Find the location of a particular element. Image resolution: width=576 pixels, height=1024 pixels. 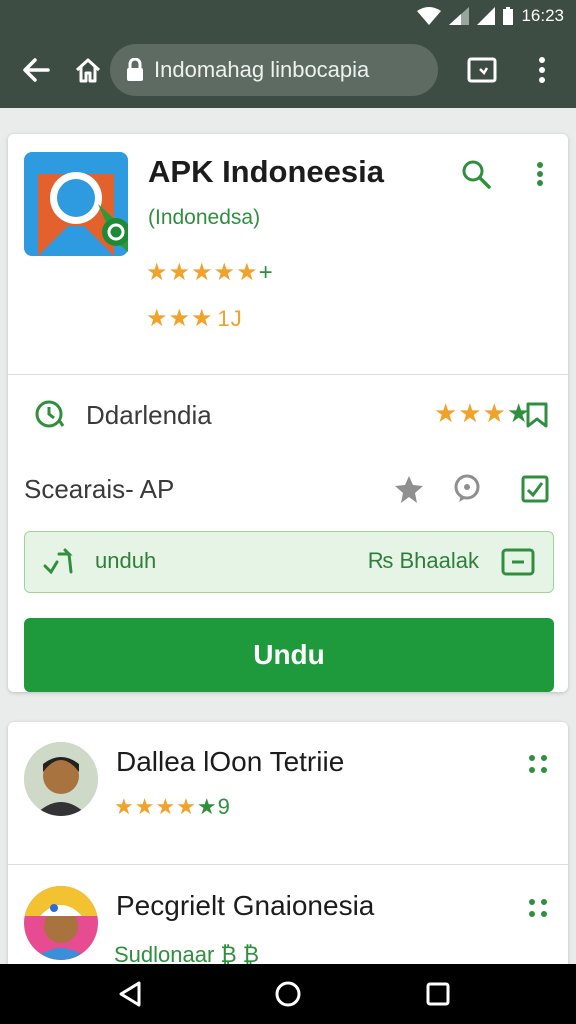

signal-icon is located at coordinates (459, 16).